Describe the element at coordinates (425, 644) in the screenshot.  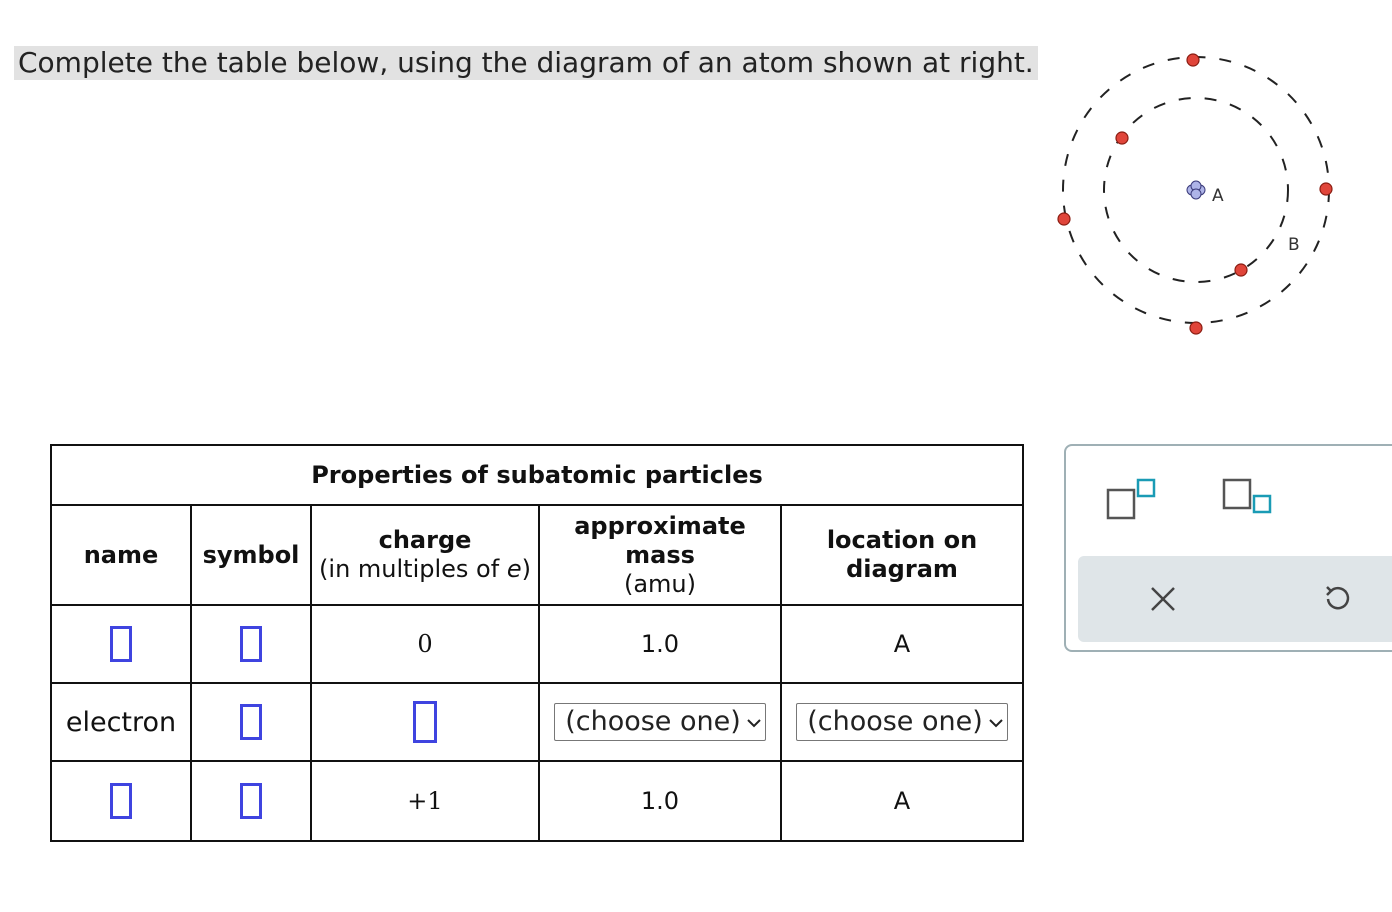
I see `charge-value: 0` at that location.